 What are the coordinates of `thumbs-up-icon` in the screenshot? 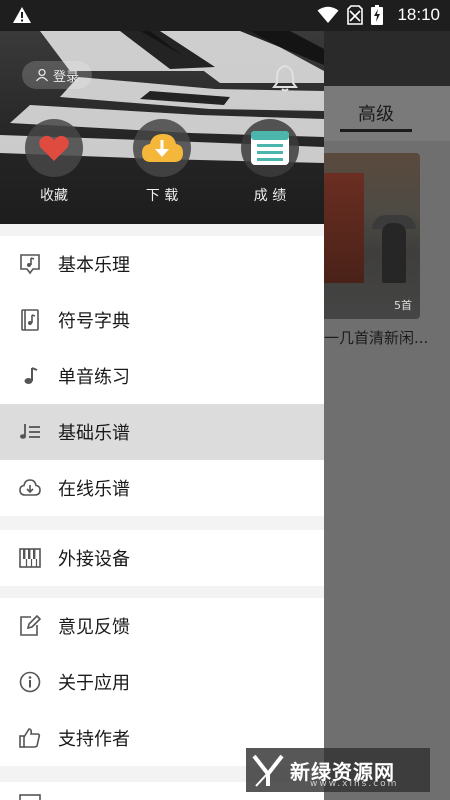 It's located at (30, 738).